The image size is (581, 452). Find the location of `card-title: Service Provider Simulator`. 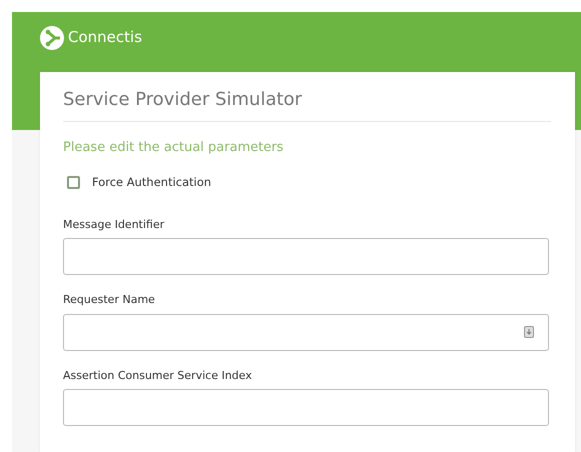

card-title: Service Provider Simulator is located at coordinates (307, 104).